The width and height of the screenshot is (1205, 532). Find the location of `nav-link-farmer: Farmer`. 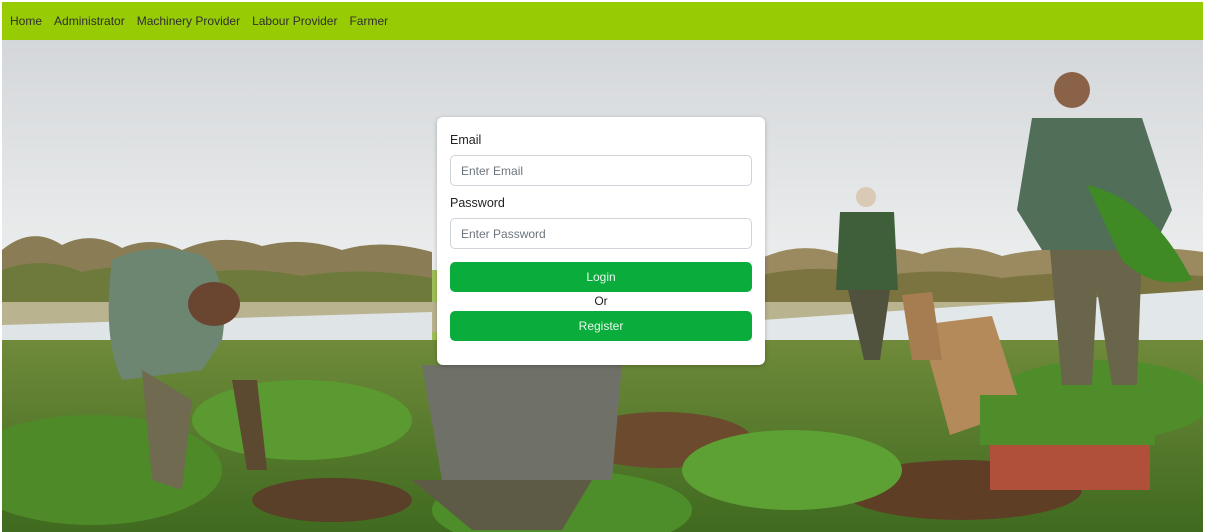

nav-link-farmer: Farmer is located at coordinates (368, 21).